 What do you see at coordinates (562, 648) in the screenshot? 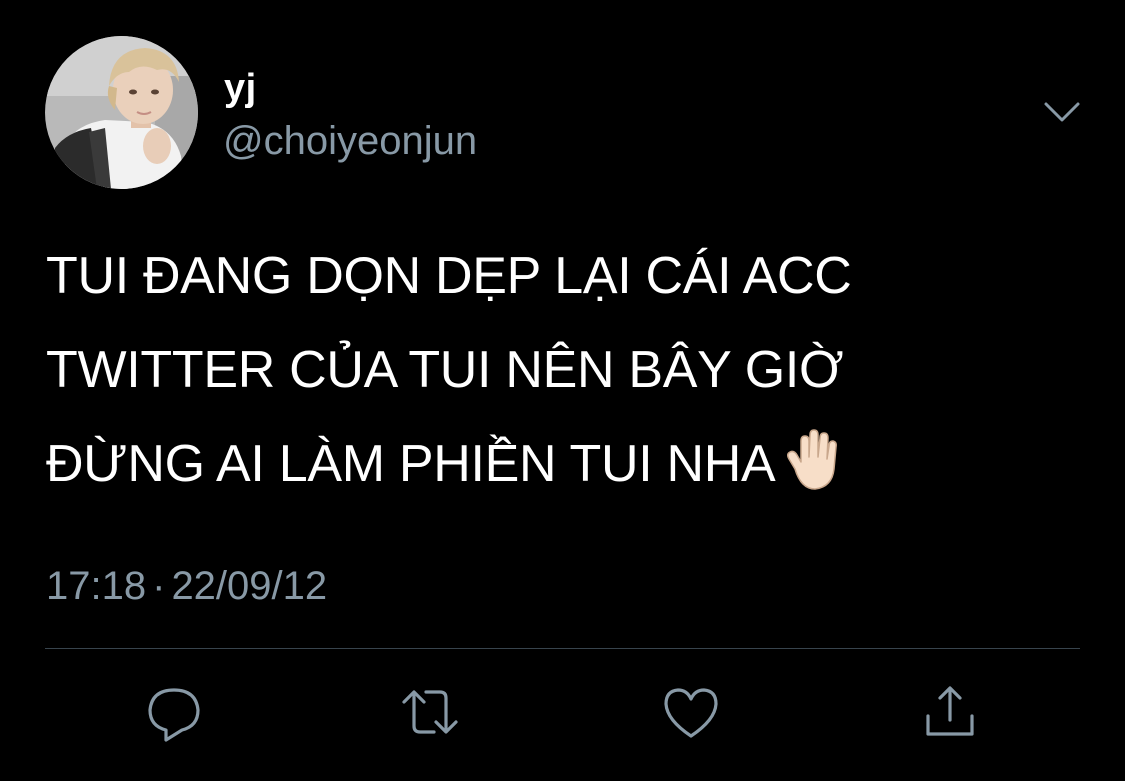
I see `divider` at bounding box center [562, 648].